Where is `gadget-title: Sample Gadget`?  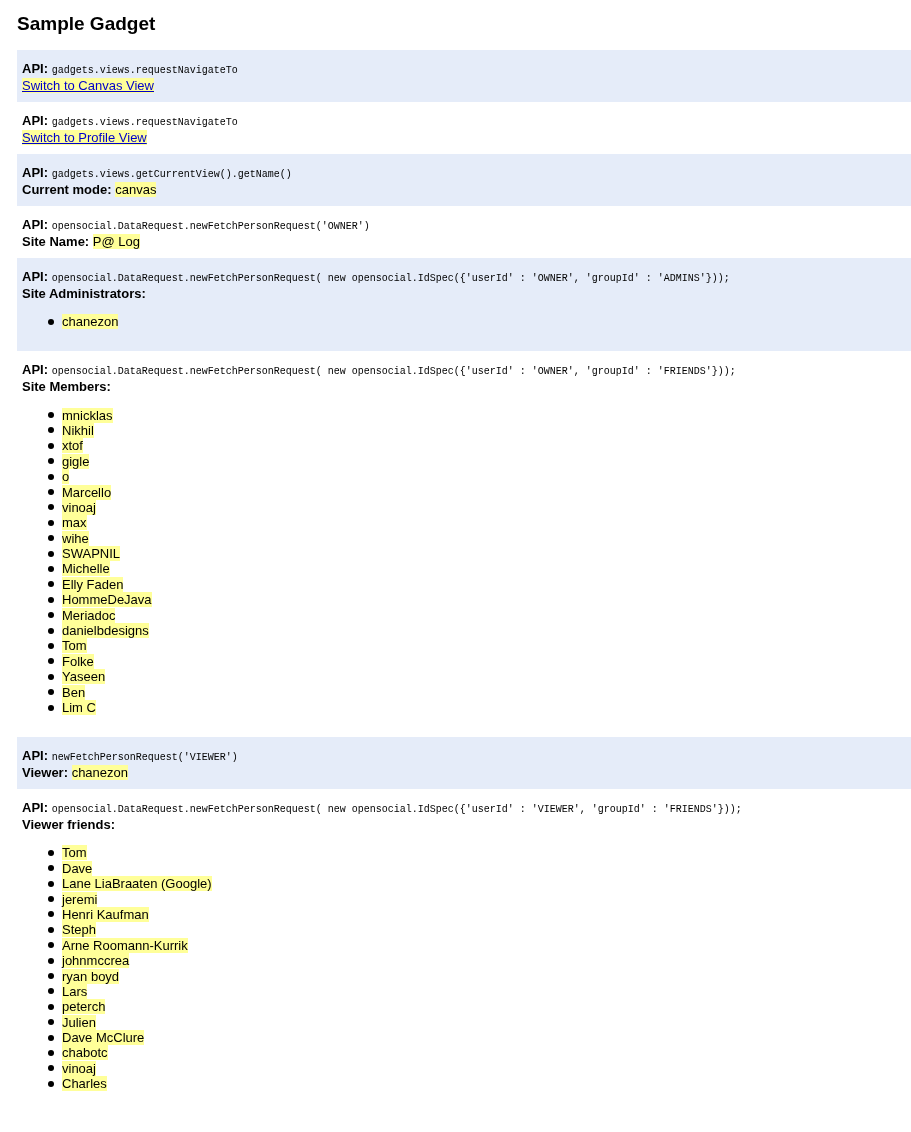 gadget-title: Sample Gadget is located at coordinates (87, 24).